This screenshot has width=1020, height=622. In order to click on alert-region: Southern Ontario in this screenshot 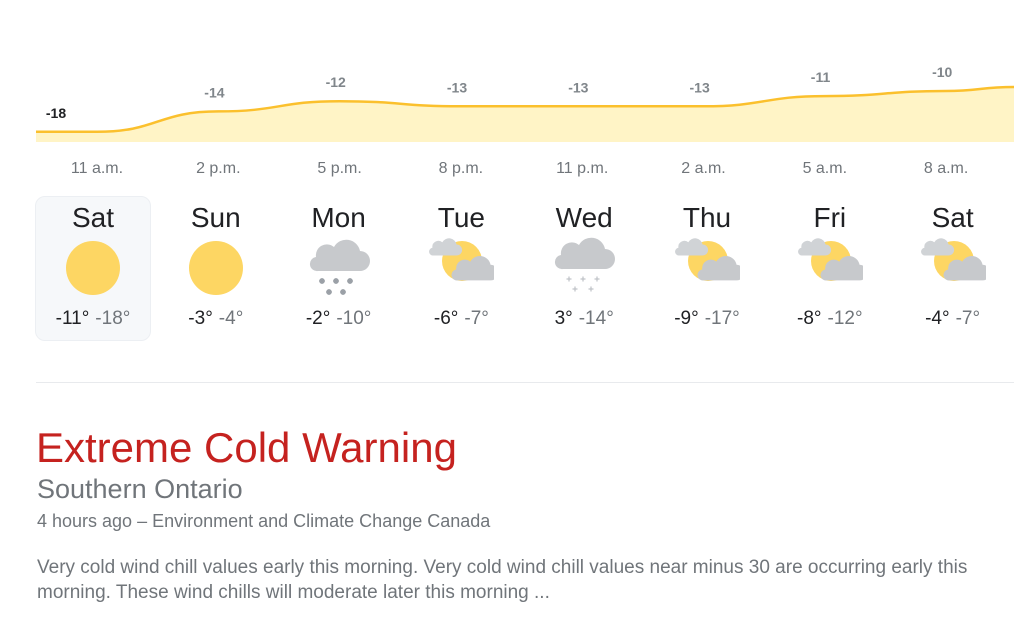, I will do `click(140, 489)`.